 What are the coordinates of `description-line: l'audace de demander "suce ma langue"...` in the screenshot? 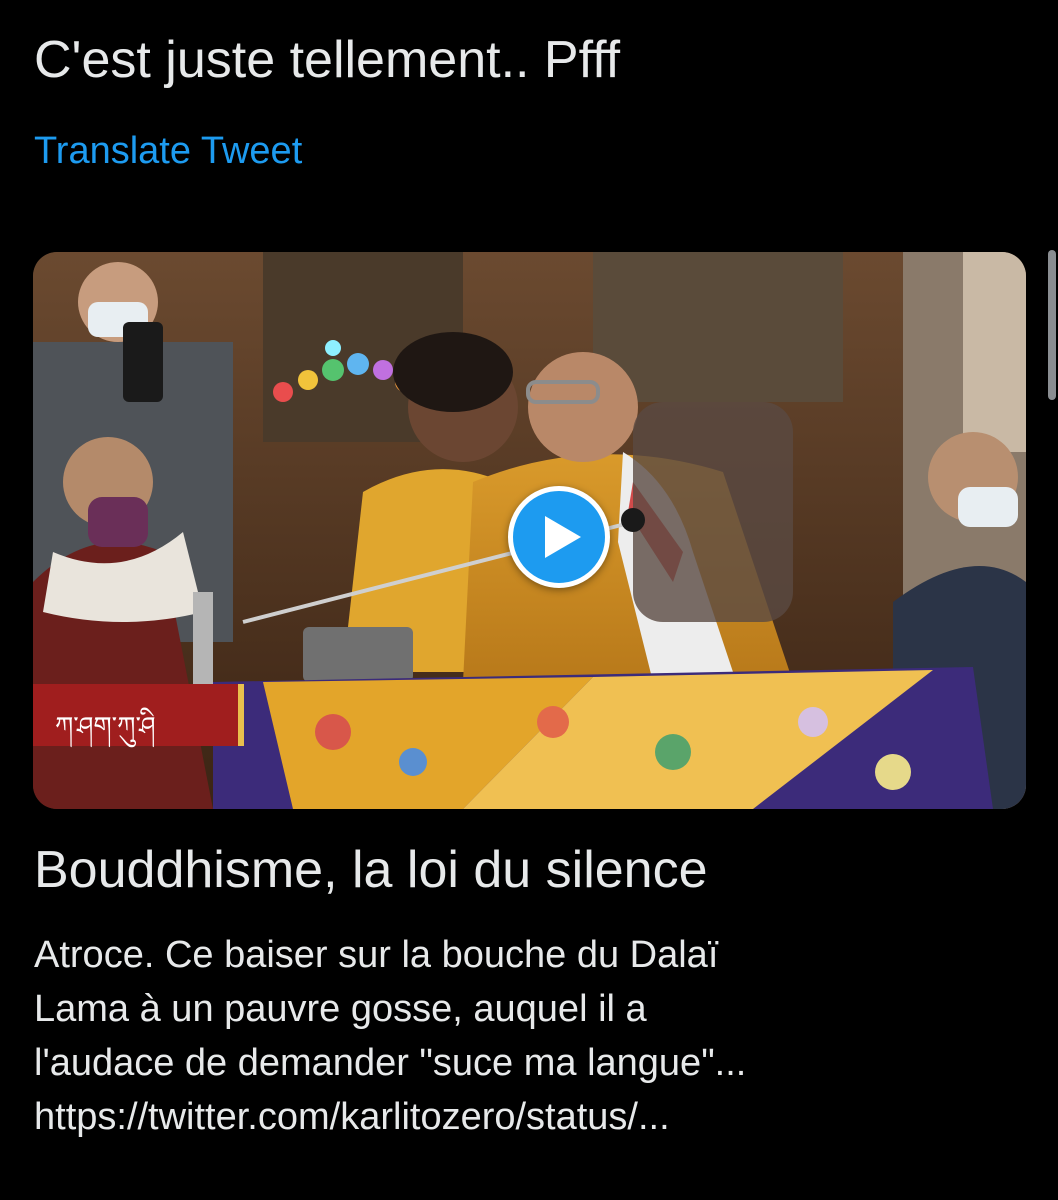 It's located at (390, 1063).